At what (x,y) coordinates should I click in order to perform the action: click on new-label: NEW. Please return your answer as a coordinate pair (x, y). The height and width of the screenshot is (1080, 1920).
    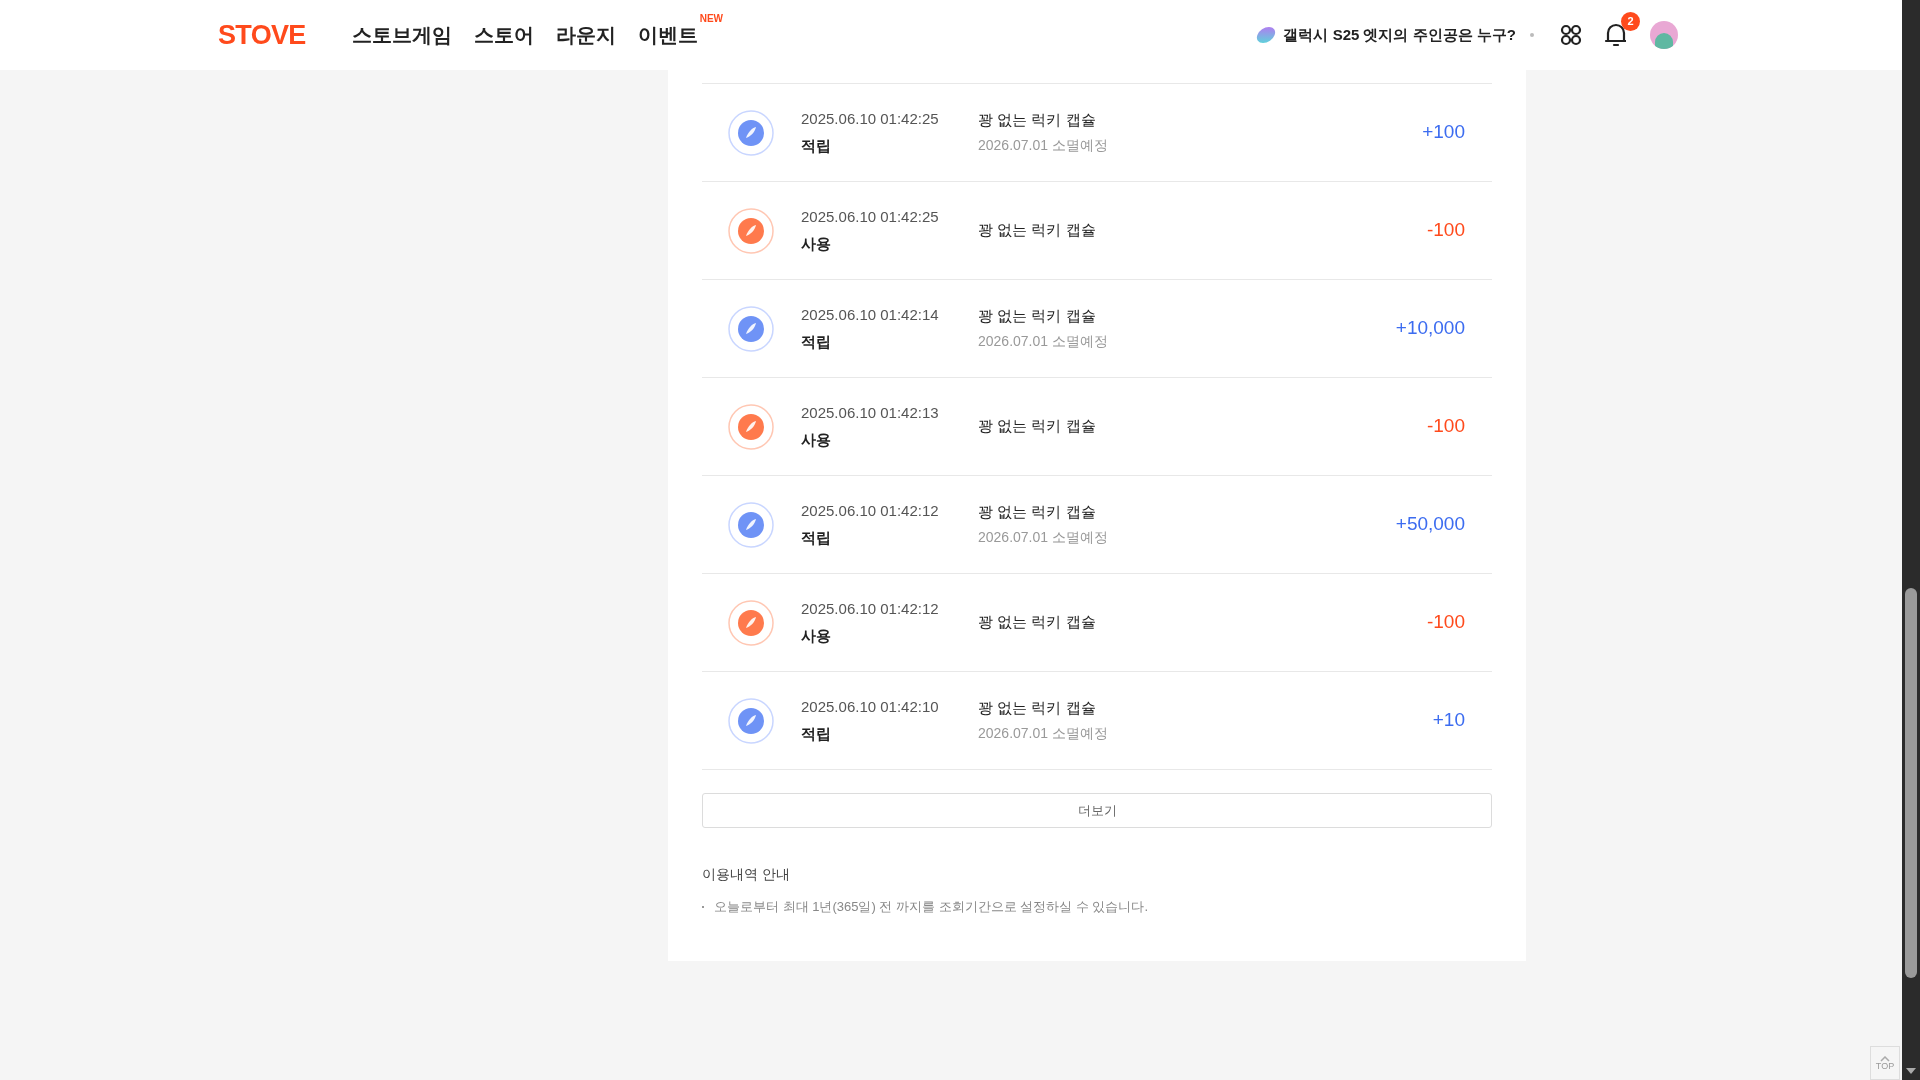
    Looking at the image, I should click on (711, 19).